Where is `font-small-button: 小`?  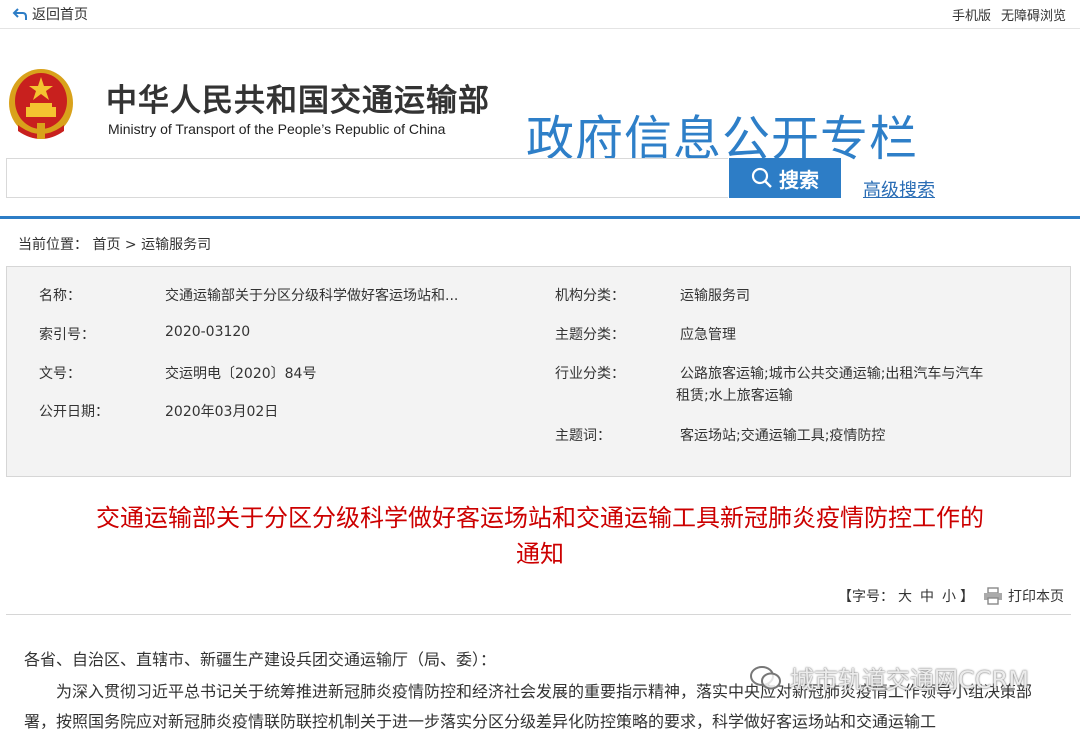
font-small-button: 小 is located at coordinates (949, 597).